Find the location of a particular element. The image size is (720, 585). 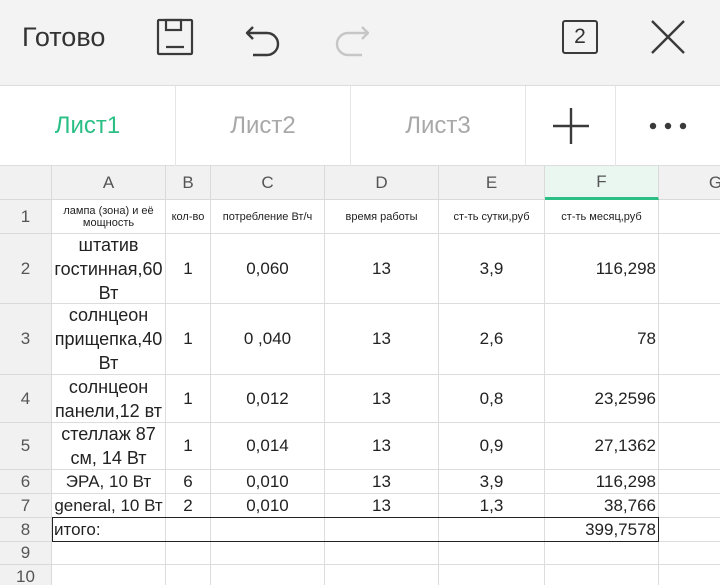

cell-b5: 1 is located at coordinates (188, 446).